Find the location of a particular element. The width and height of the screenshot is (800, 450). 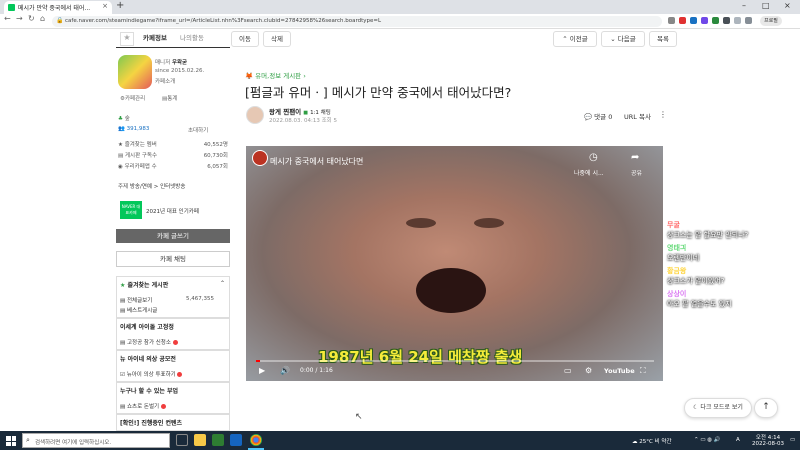

play-icon: ▶ is located at coordinates (262, 370).